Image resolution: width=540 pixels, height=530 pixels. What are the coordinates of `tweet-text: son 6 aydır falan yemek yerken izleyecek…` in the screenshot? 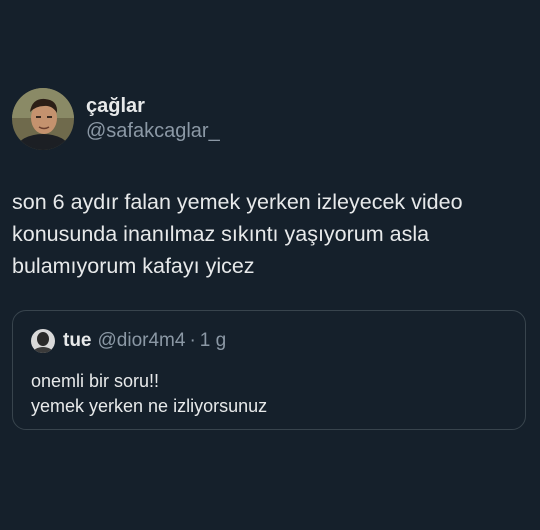 It's located at (237, 234).